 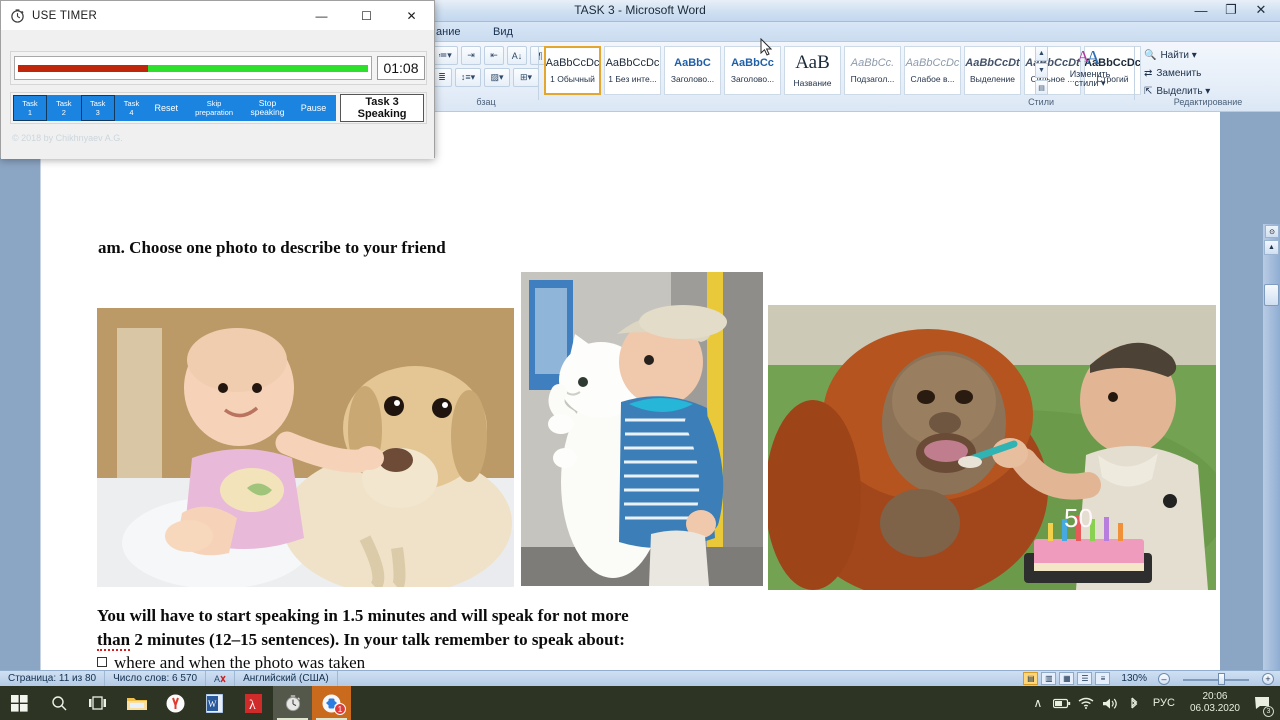 I want to click on zoom-slider-track, so click(x=1216, y=679).